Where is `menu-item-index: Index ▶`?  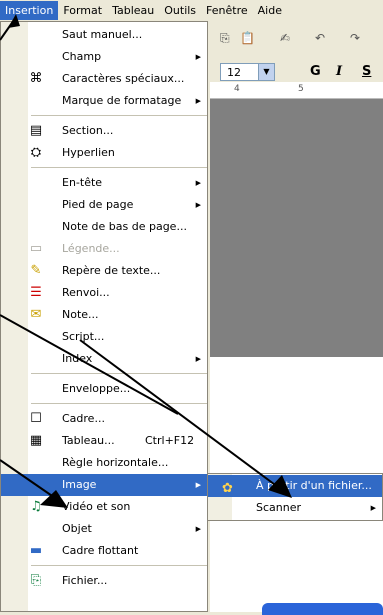 menu-item-index: Index ▶ is located at coordinates (104, 359).